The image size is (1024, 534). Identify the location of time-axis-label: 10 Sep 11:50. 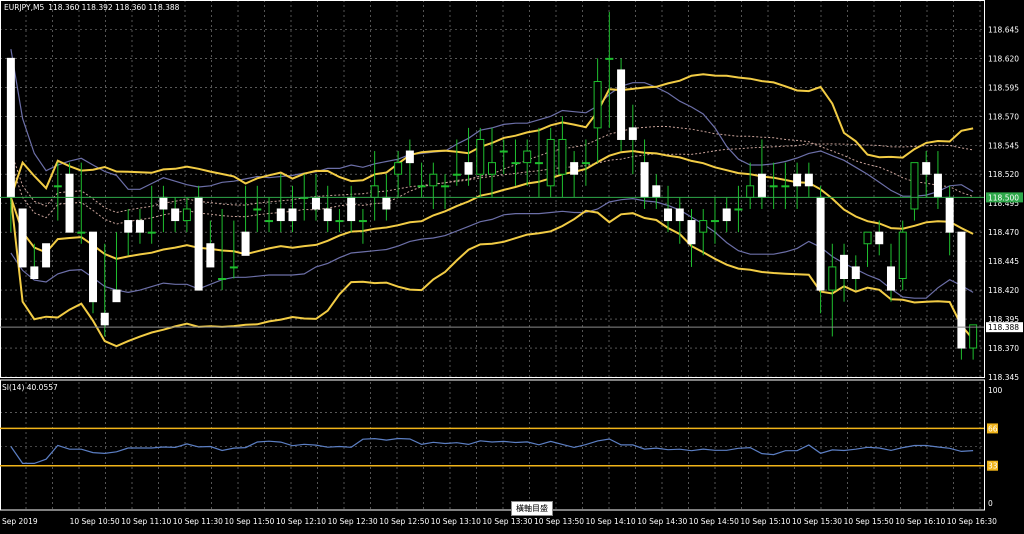
(249, 521).